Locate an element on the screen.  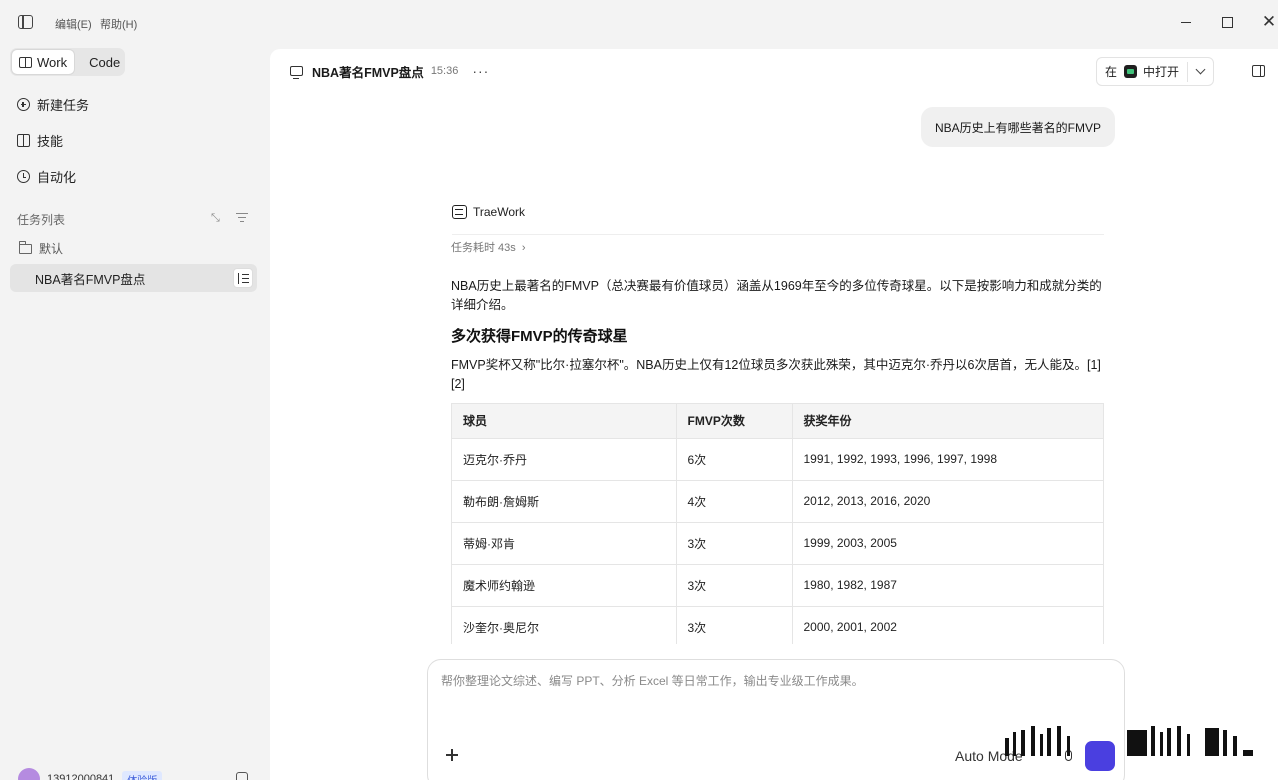
table-row: 沙奎尔·奥尼尔 3次 2000, 2001, 2002 is located at coordinates (777, 625).